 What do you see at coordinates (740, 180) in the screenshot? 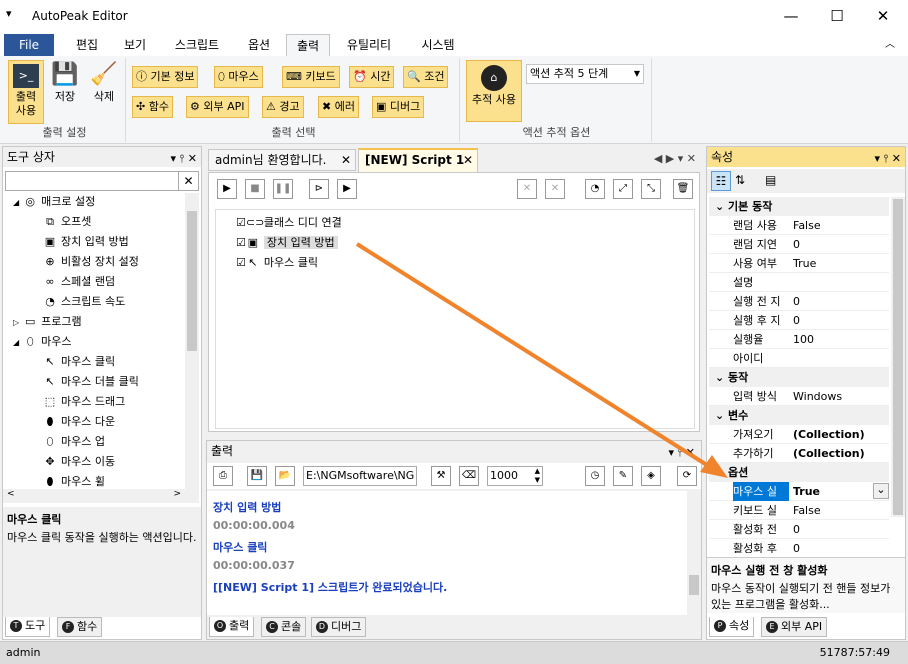
I see `sort-alpha-icon: ⇅` at bounding box center [740, 180].